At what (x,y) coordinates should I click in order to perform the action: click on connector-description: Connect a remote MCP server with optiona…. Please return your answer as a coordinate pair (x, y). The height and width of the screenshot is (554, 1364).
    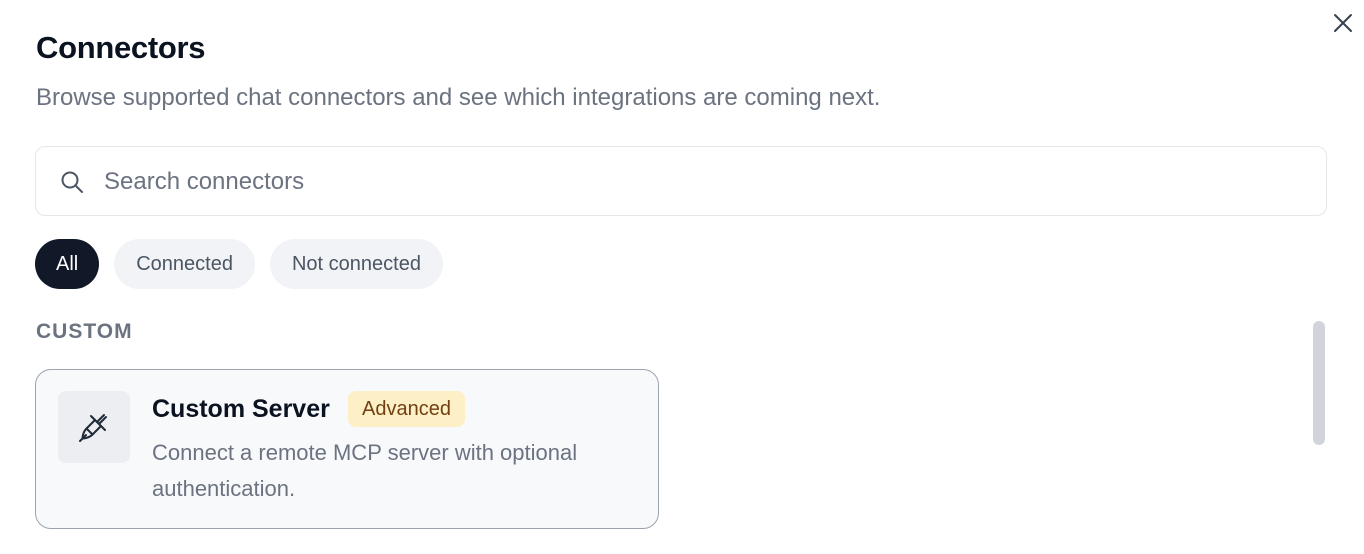
    Looking at the image, I should click on (365, 470).